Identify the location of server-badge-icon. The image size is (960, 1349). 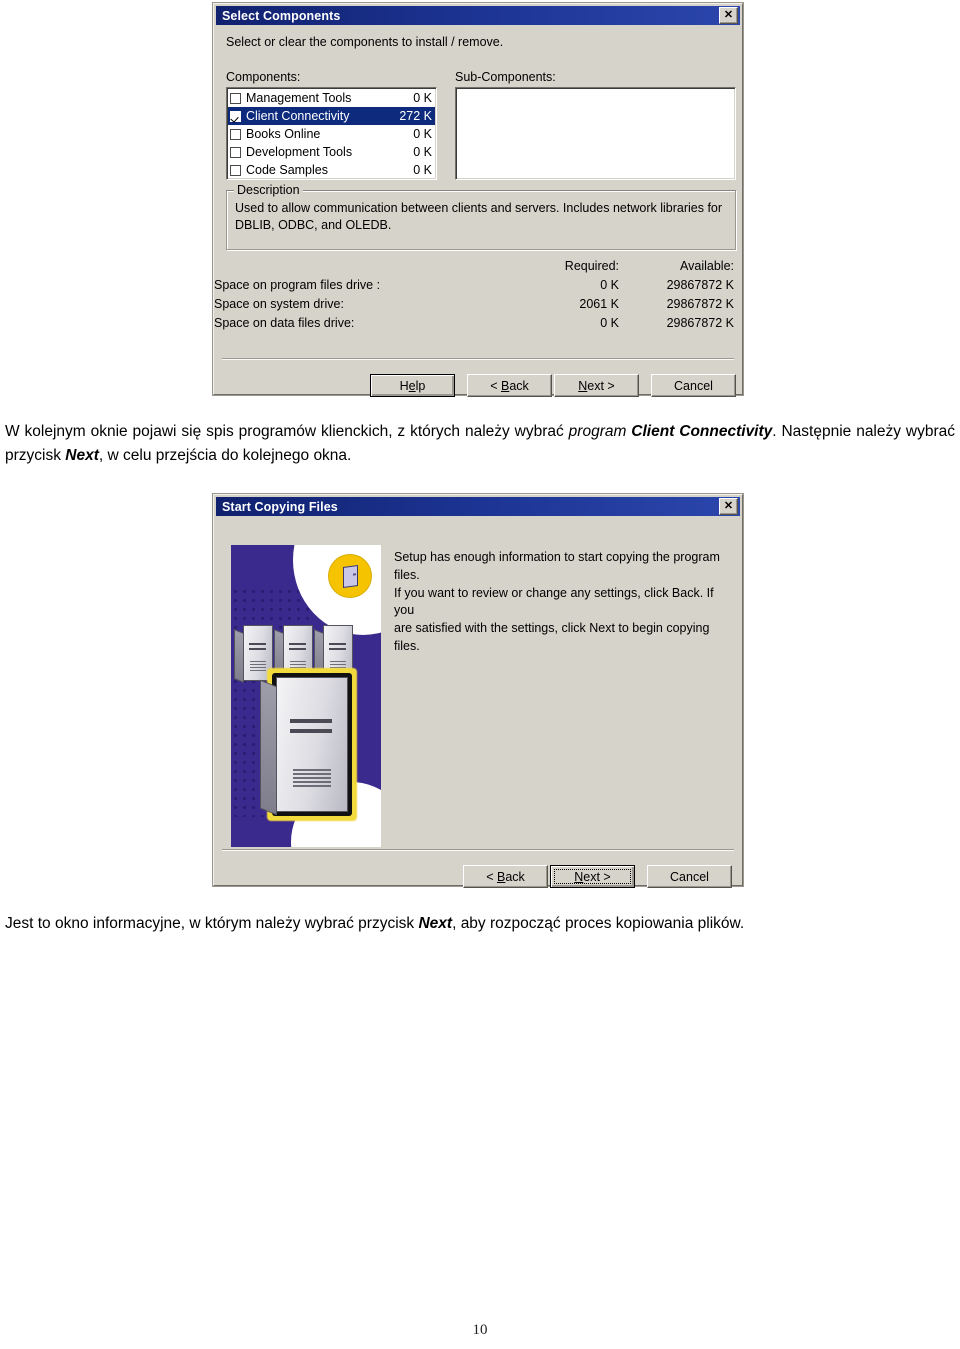
(350, 576).